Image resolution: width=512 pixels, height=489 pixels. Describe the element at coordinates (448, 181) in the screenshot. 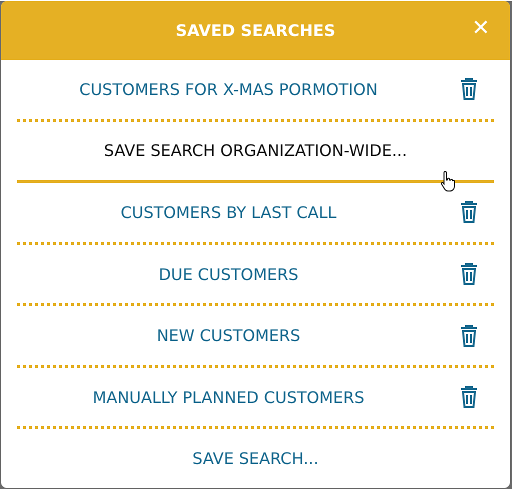

I see `hand-cursor-icon` at that location.